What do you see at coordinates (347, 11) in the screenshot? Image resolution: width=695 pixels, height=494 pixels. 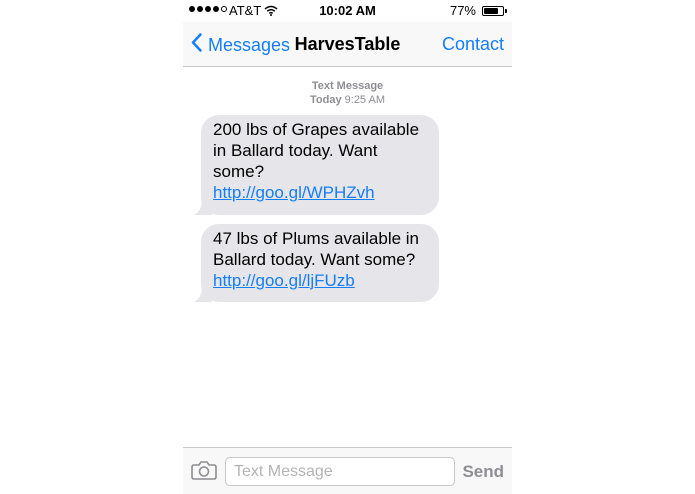 I see `status-bar: AT&T 10:02 AM 77%` at bounding box center [347, 11].